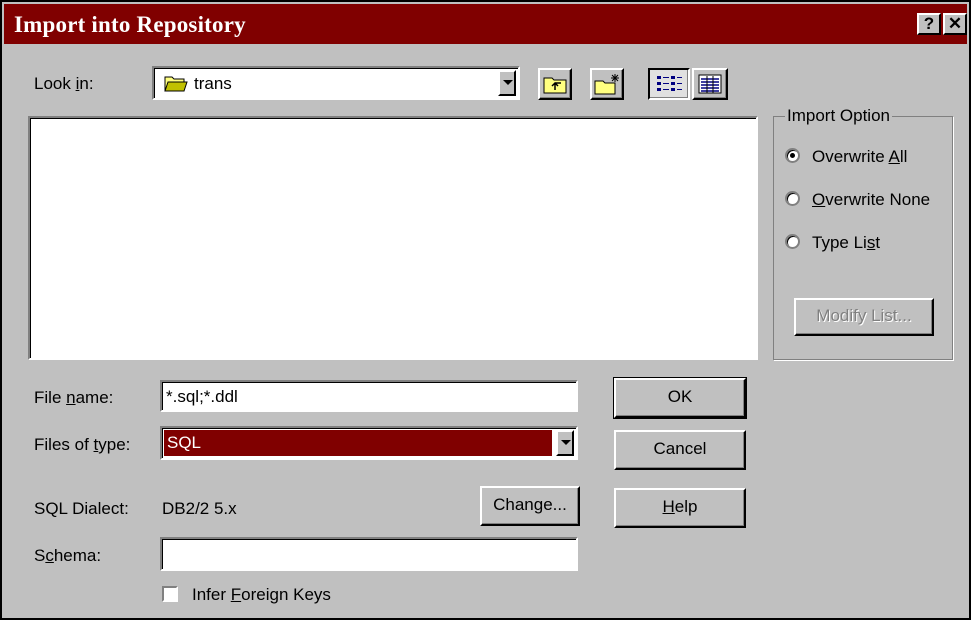 Image resolution: width=975 pixels, height=624 pixels. I want to click on help-button: Help, so click(680, 508).